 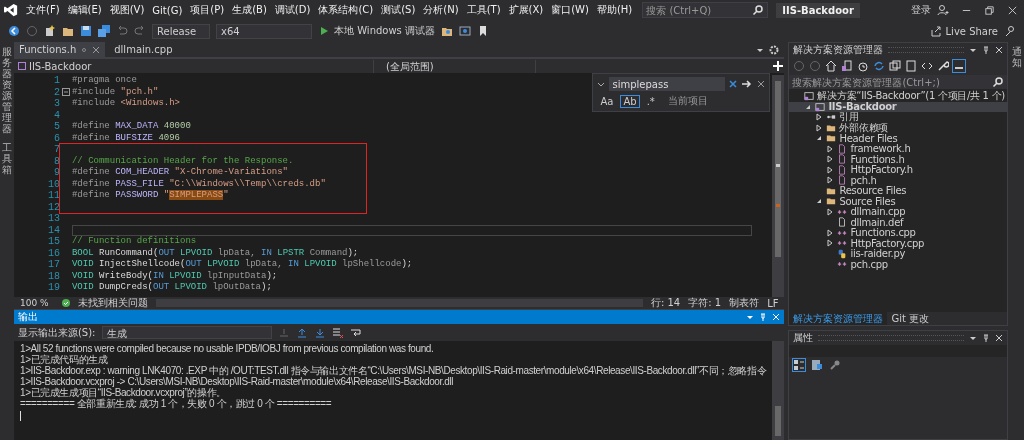 I want to click on live-share-button: Live Share, so click(x=963, y=31).